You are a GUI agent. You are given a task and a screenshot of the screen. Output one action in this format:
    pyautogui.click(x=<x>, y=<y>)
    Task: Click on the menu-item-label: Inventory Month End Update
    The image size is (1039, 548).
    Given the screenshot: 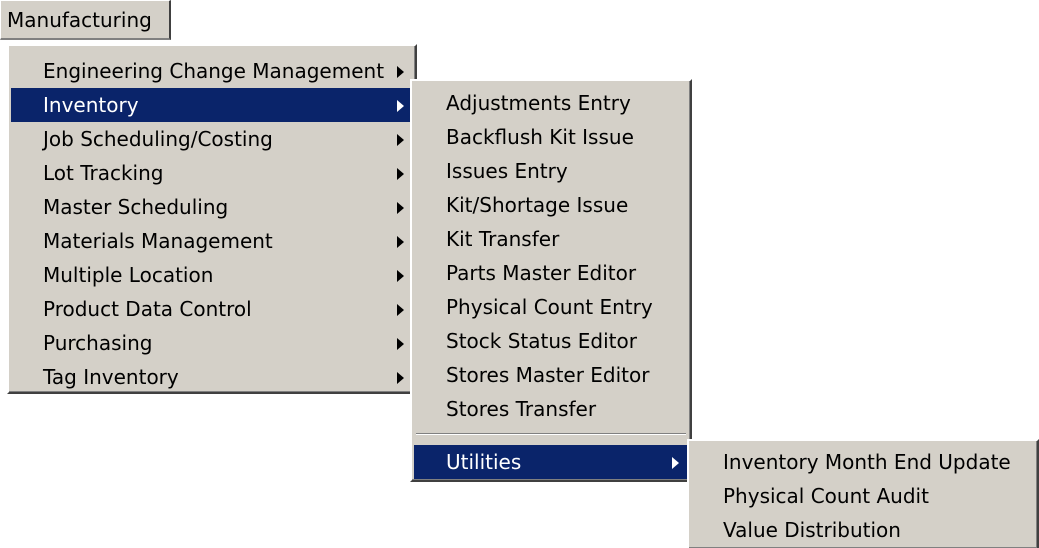 What is the action you would take?
    pyautogui.click(x=867, y=462)
    